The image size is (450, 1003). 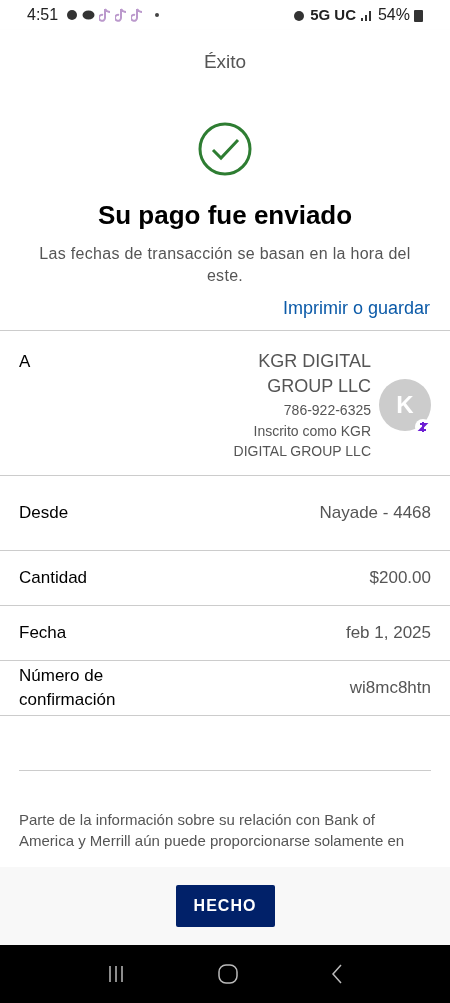 What do you see at coordinates (225, 265) in the screenshot?
I see `success-subtitle: Las fechas de transacción se basan en la hora del este.` at bounding box center [225, 265].